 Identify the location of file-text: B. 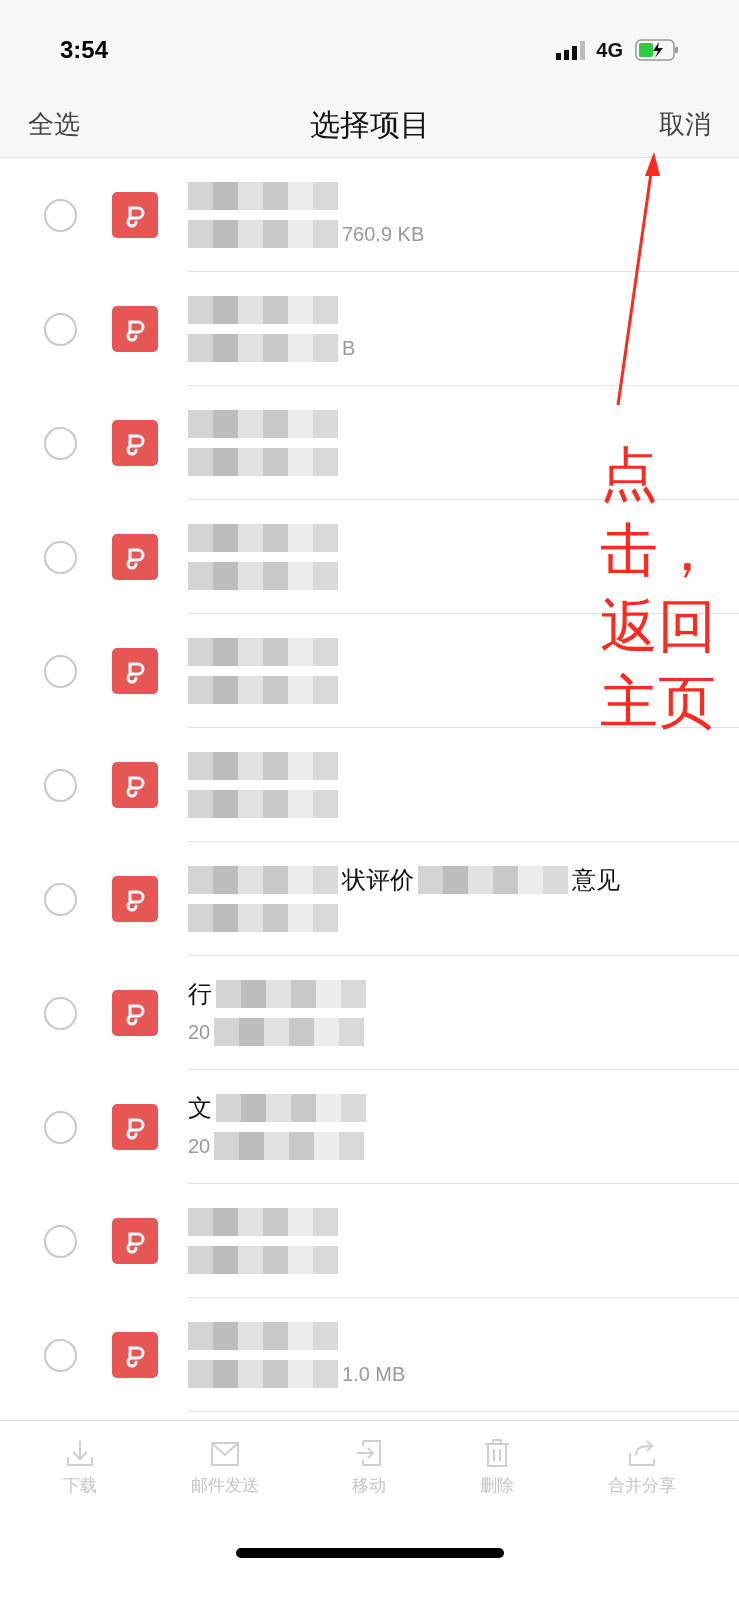
(349, 348).